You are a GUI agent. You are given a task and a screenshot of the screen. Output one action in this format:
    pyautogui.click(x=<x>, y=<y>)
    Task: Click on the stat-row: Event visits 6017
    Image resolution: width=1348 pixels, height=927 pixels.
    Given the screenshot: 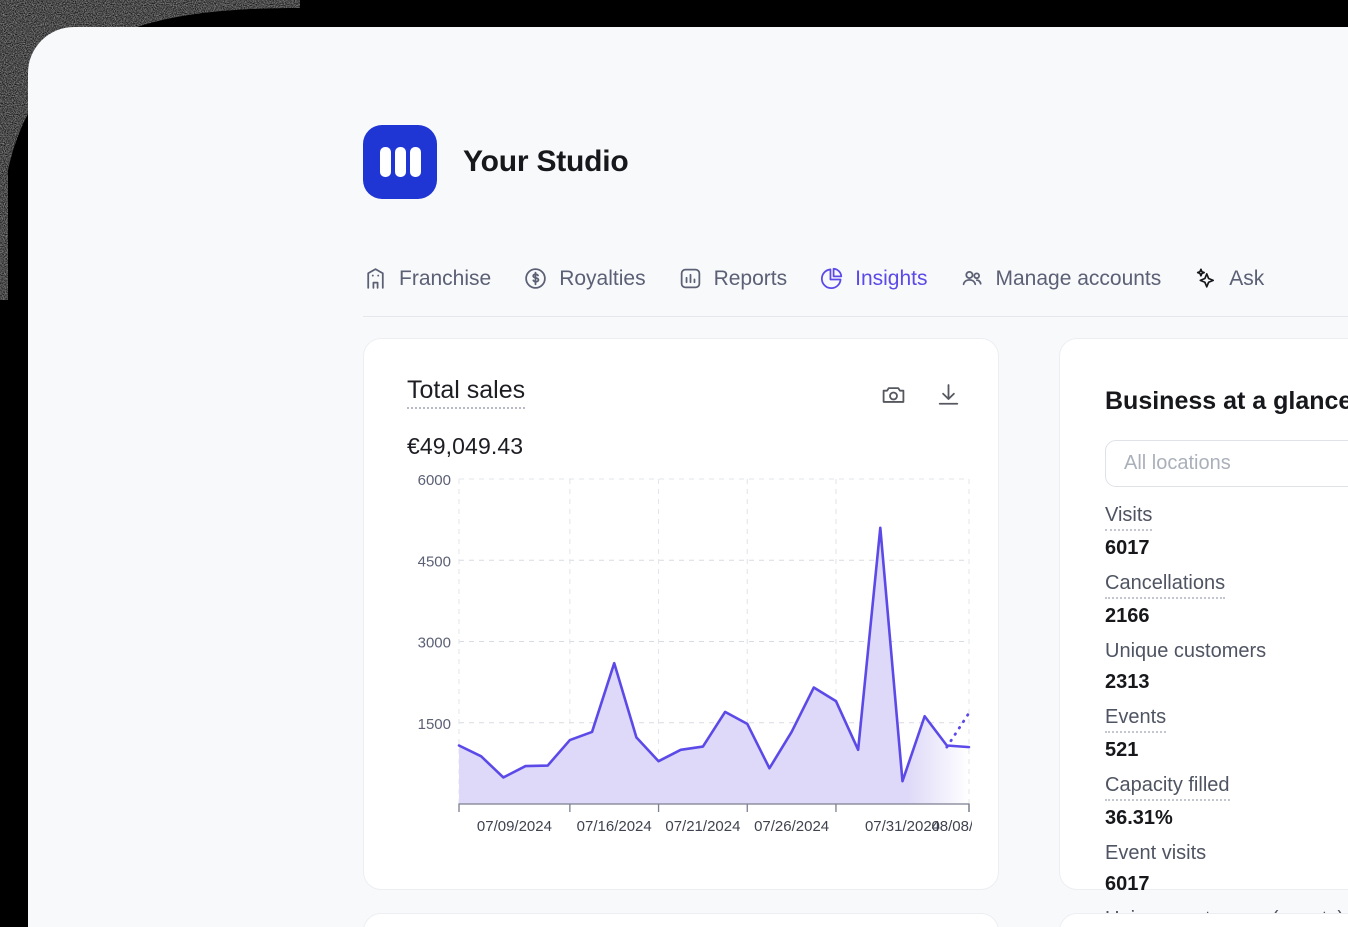 What is the action you would take?
    pyautogui.click(x=1226, y=869)
    